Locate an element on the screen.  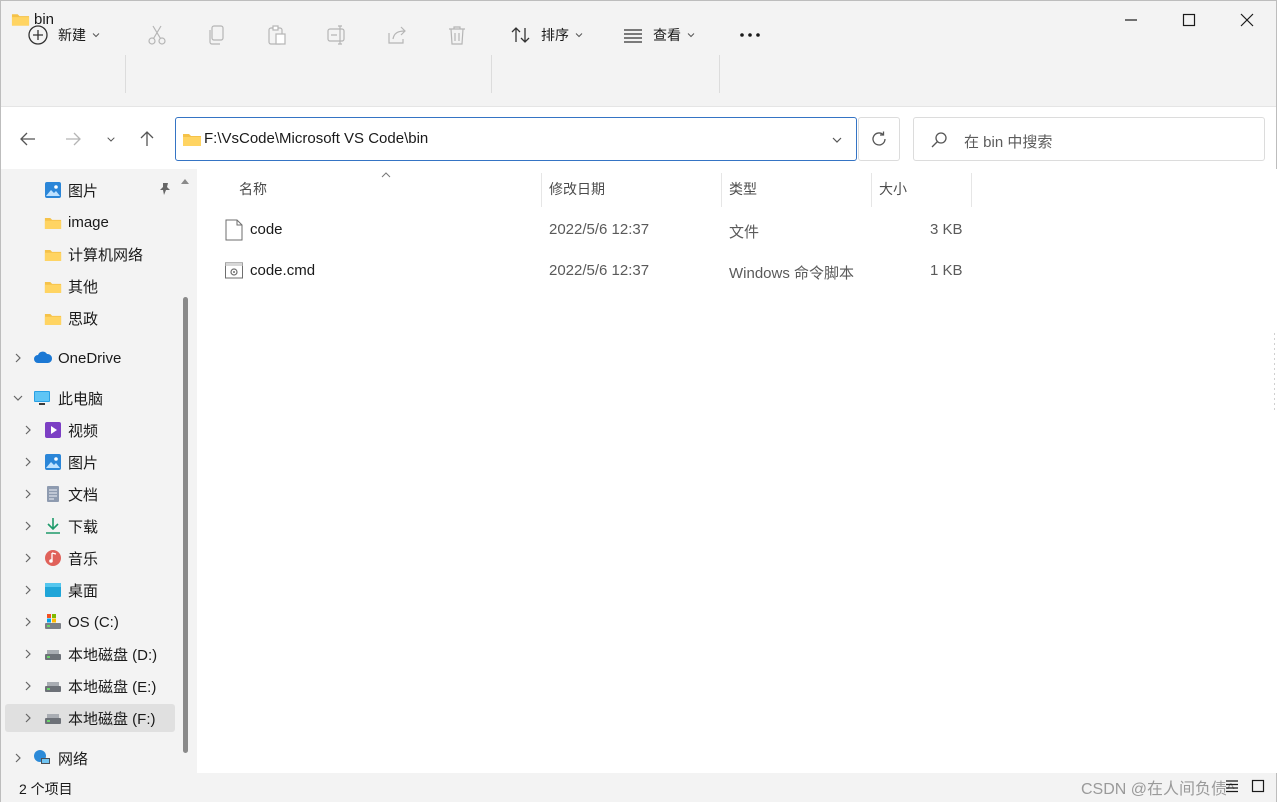
sidebar-item-pictures-quick: 图片 is located at coordinates (90, 190).